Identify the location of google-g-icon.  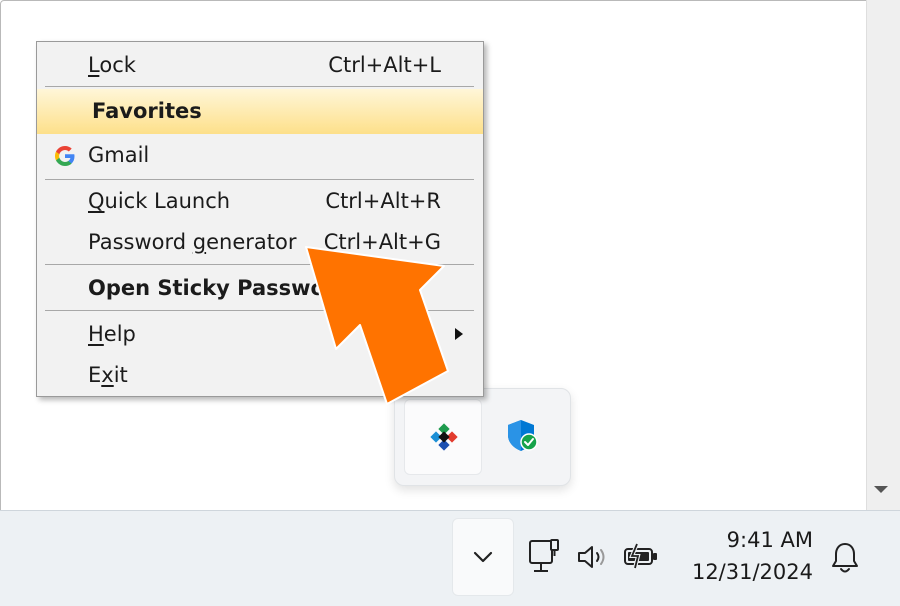
(65, 156).